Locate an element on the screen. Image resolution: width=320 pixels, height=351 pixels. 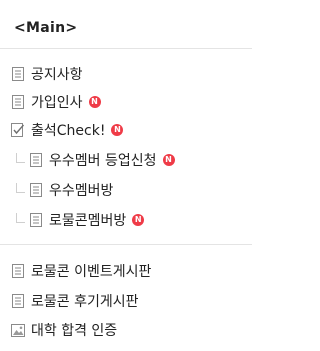
menu-item-romulcon-member-room: 로물콘멤버방 N is located at coordinates (80, 220).